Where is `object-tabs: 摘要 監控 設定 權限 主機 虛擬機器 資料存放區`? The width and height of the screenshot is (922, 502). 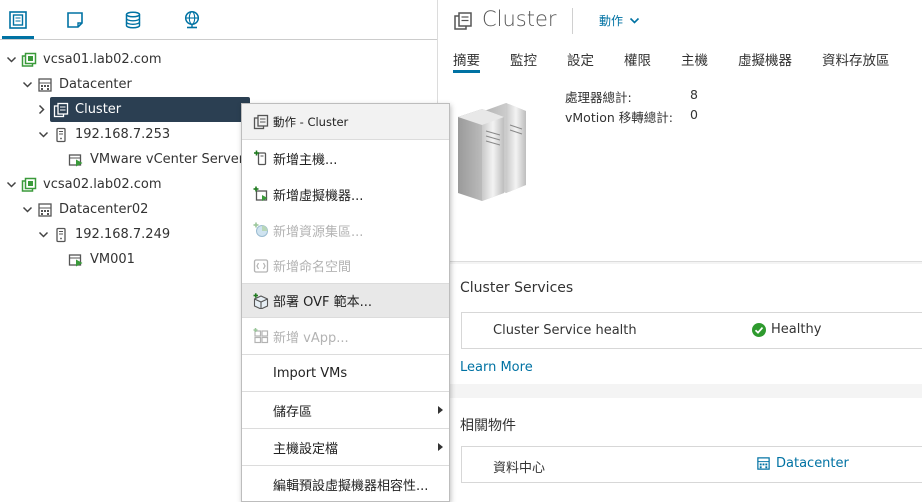
object-tabs: 摘要 監控 設定 權限 主機 虛擬機器 資料存放區 is located at coordinates (686, 62).